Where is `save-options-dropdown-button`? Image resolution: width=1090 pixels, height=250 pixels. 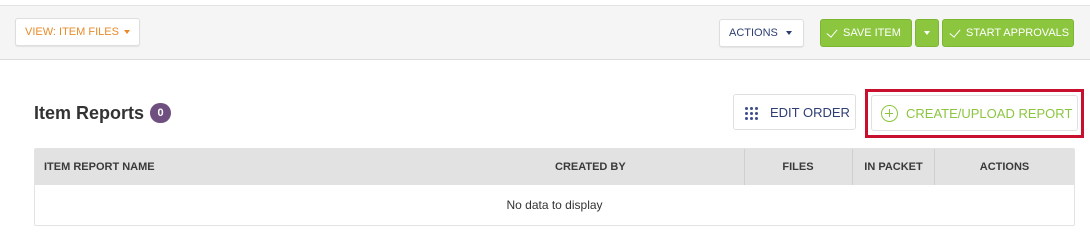 save-options-dropdown-button is located at coordinates (927, 33).